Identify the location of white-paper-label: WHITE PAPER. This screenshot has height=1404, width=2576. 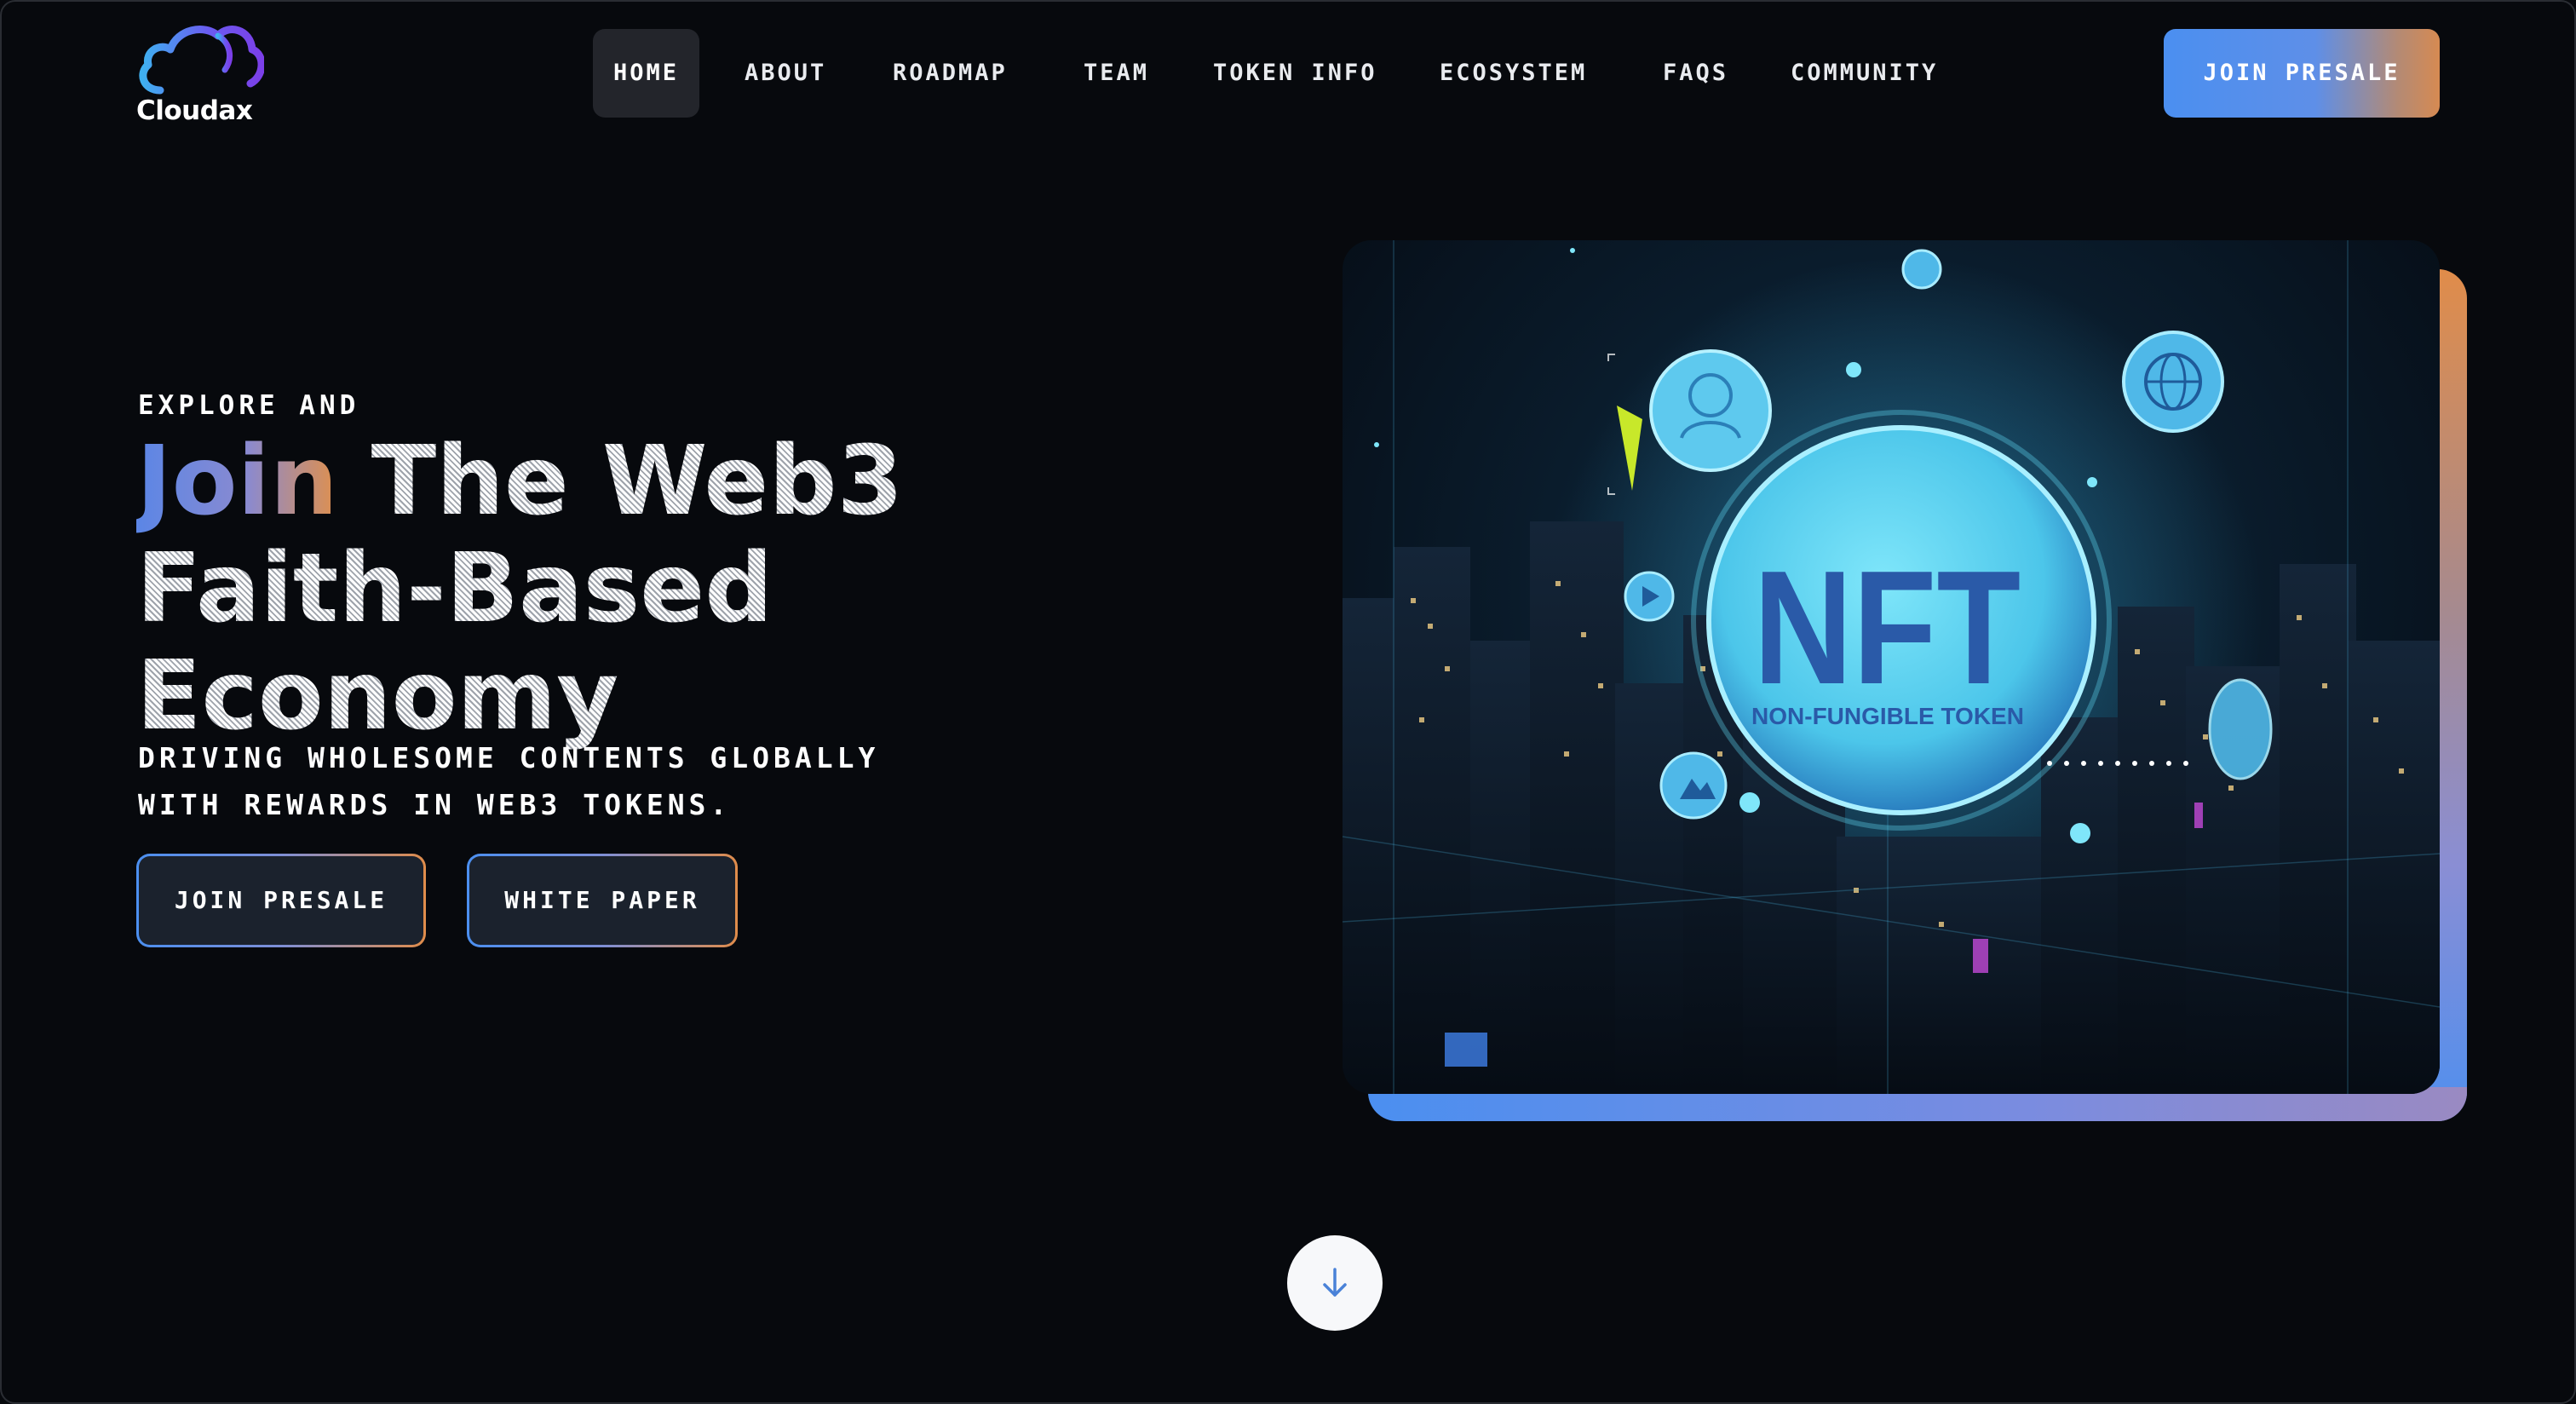
(602, 900).